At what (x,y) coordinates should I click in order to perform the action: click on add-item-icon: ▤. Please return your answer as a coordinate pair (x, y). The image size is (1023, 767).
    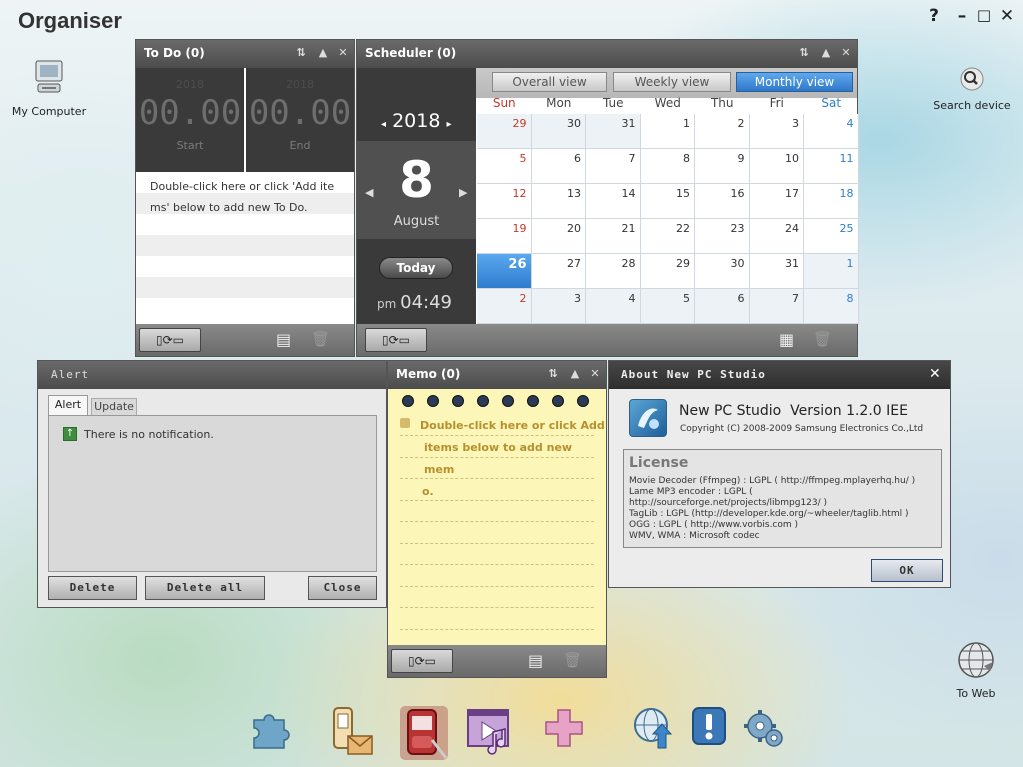
    Looking at the image, I should click on (283, 339).